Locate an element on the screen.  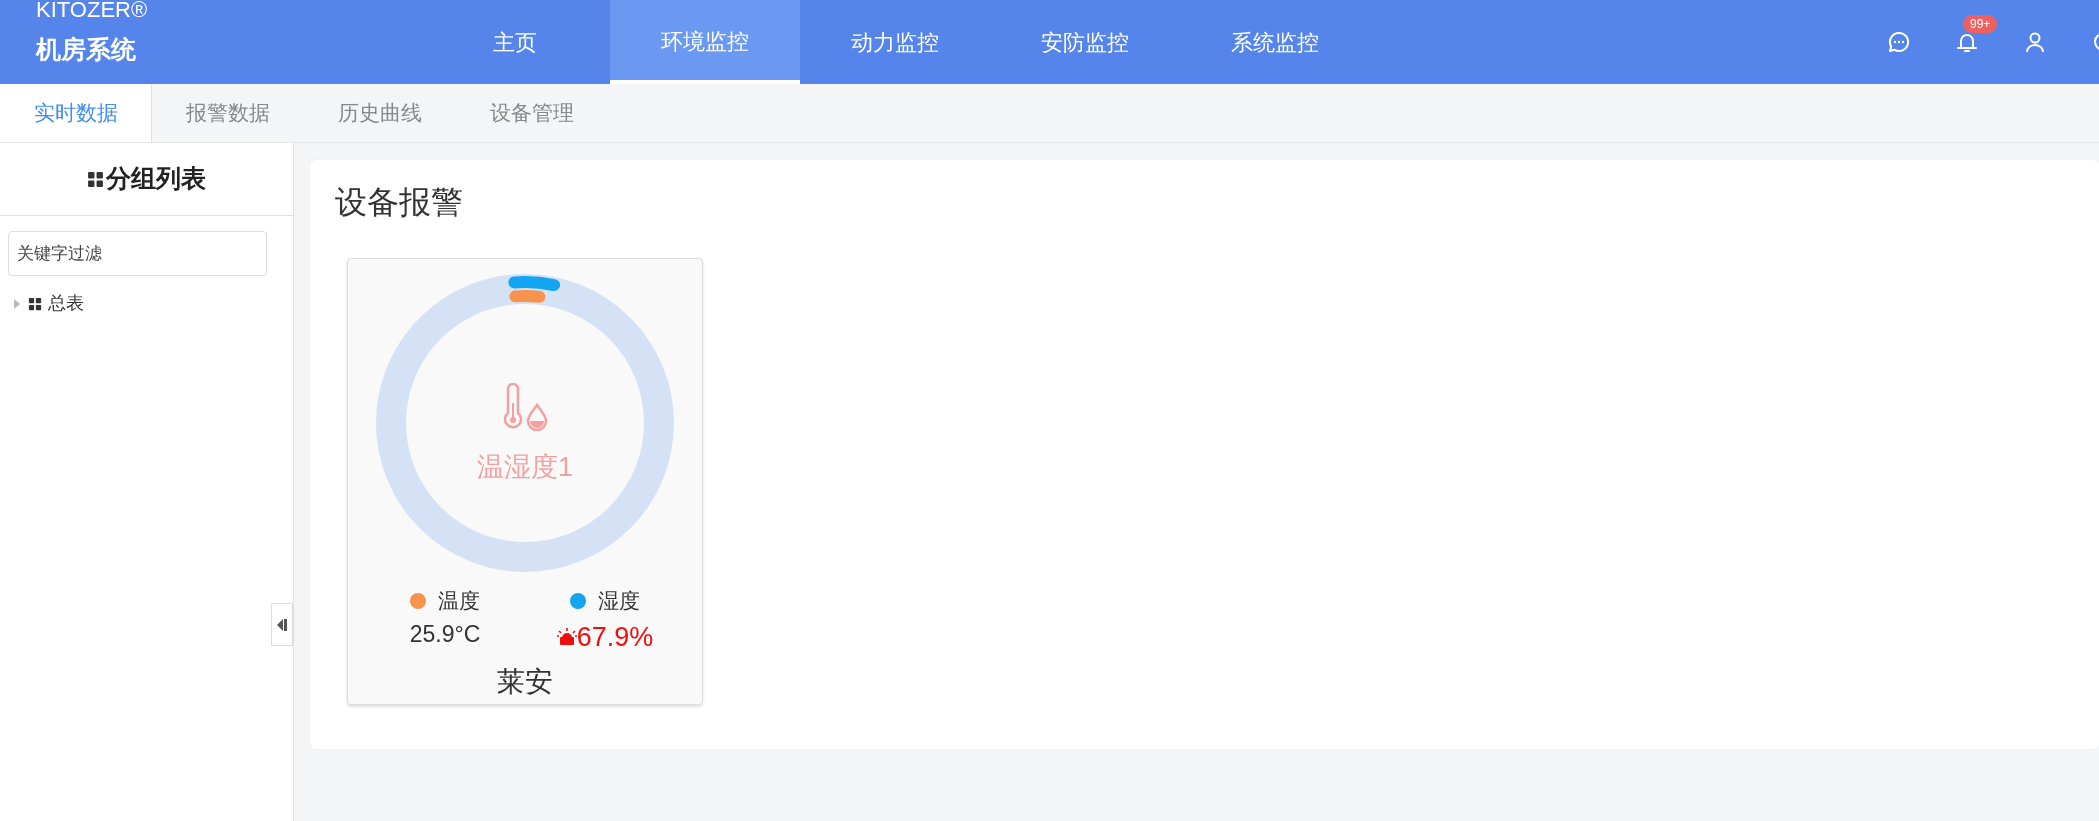
nav-tab: 环境监控 is located at coordinates (705, 42).